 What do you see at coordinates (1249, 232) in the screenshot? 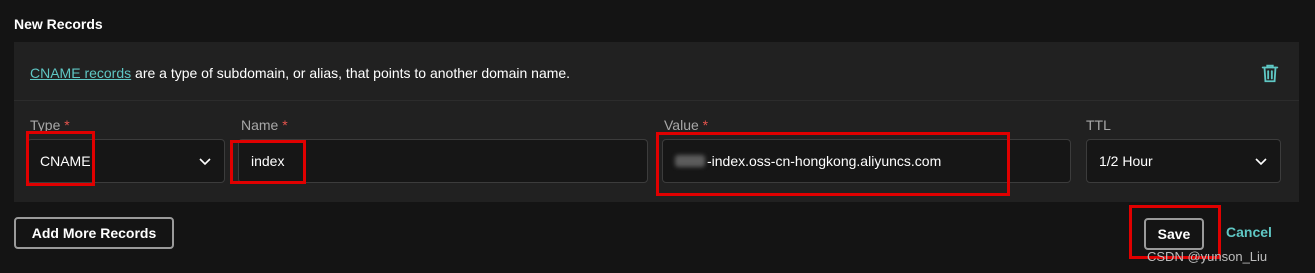
I see `cancel-button: Cancel` at bounding box center [1249, 232].